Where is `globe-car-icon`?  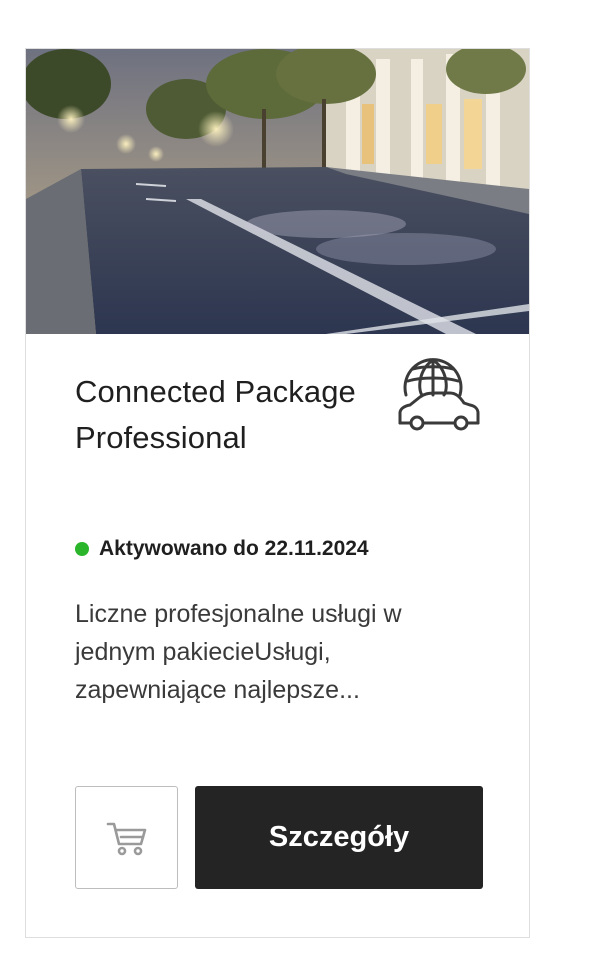 globe-car-icon is located at coordinates (438, 394).